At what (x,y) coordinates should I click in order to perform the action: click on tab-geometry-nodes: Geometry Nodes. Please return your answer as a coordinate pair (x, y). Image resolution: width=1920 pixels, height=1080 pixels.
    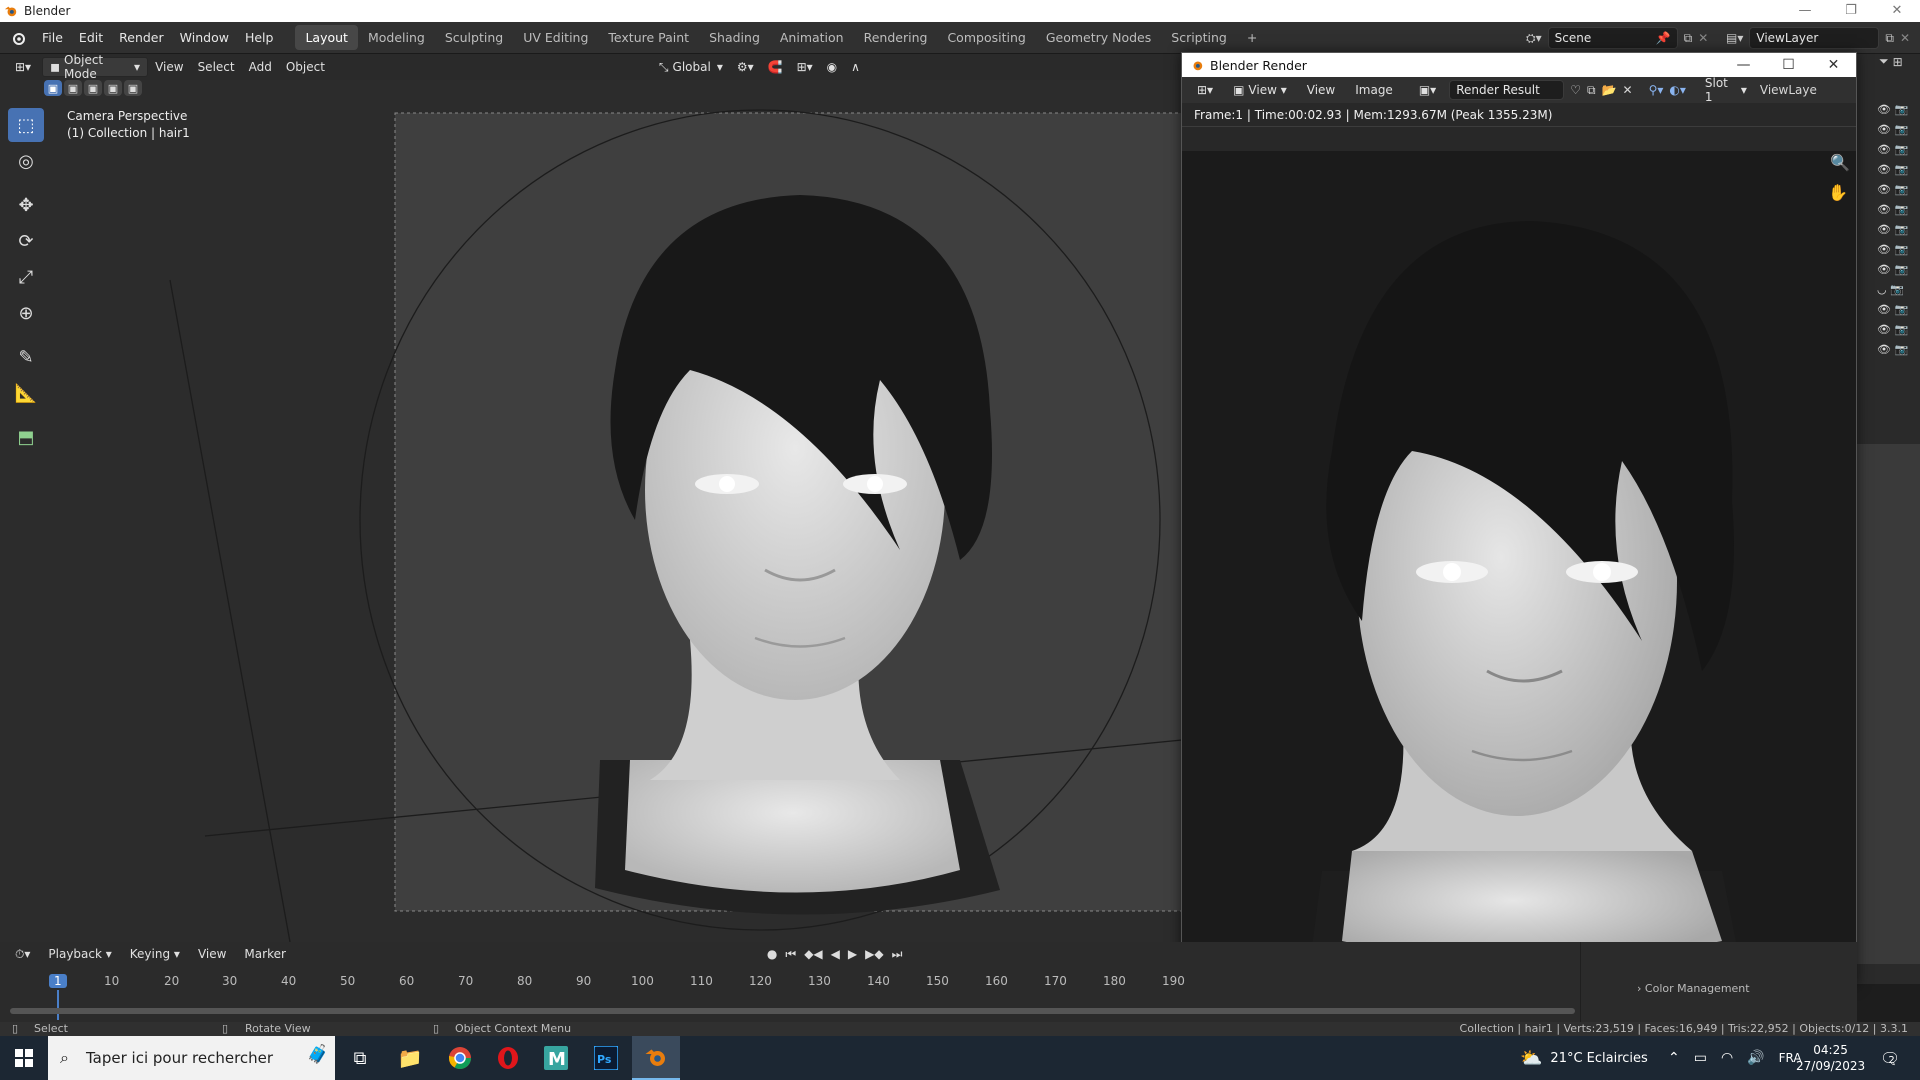
    Looking at the image, I should click on (1098, 37).